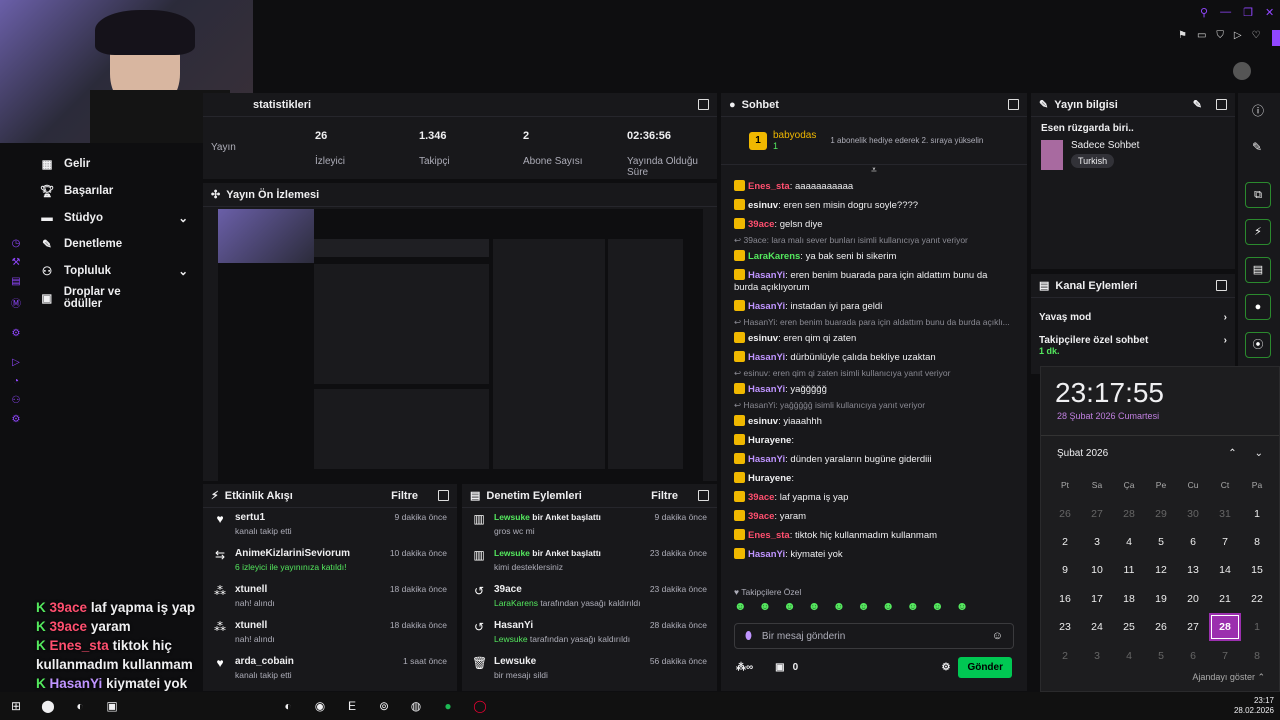  Describe the element at coordinates (1065, 627) in the screenshot. I see `calendar-day: 23` at that location.